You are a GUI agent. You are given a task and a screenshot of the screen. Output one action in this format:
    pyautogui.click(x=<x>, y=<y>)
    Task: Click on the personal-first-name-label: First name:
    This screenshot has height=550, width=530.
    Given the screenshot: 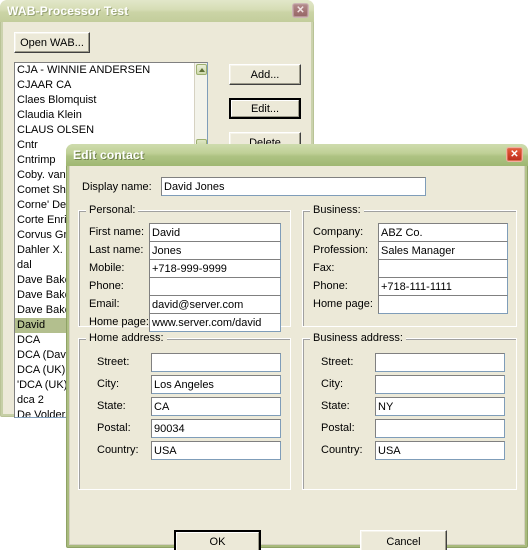 What is the action you would take?
    pyautogui.click(x=117, y=232)
    